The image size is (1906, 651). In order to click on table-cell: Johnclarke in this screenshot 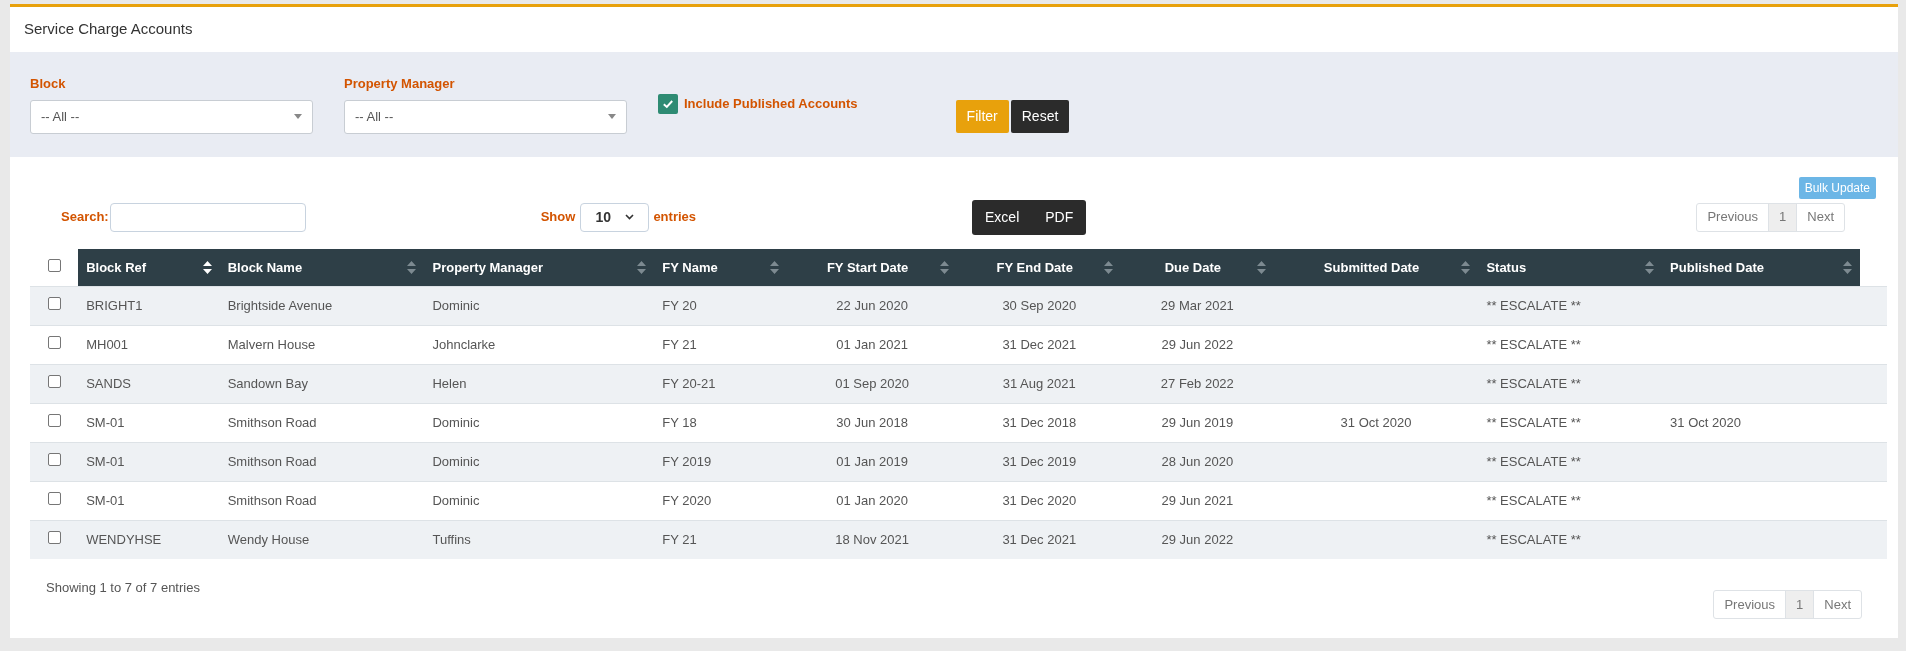, I will do `click(464, 344)`.